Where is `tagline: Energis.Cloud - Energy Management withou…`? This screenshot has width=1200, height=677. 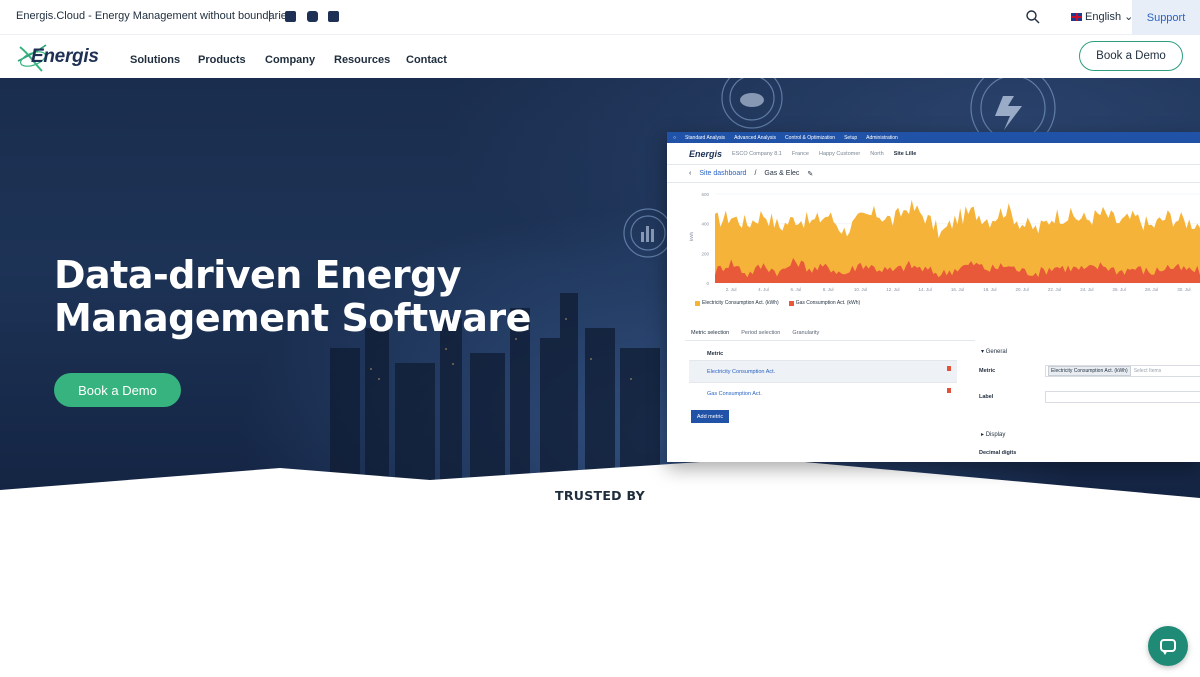
tagline: Energis.Cloud - Energy Management withou… is located at coordinates (154, 16).